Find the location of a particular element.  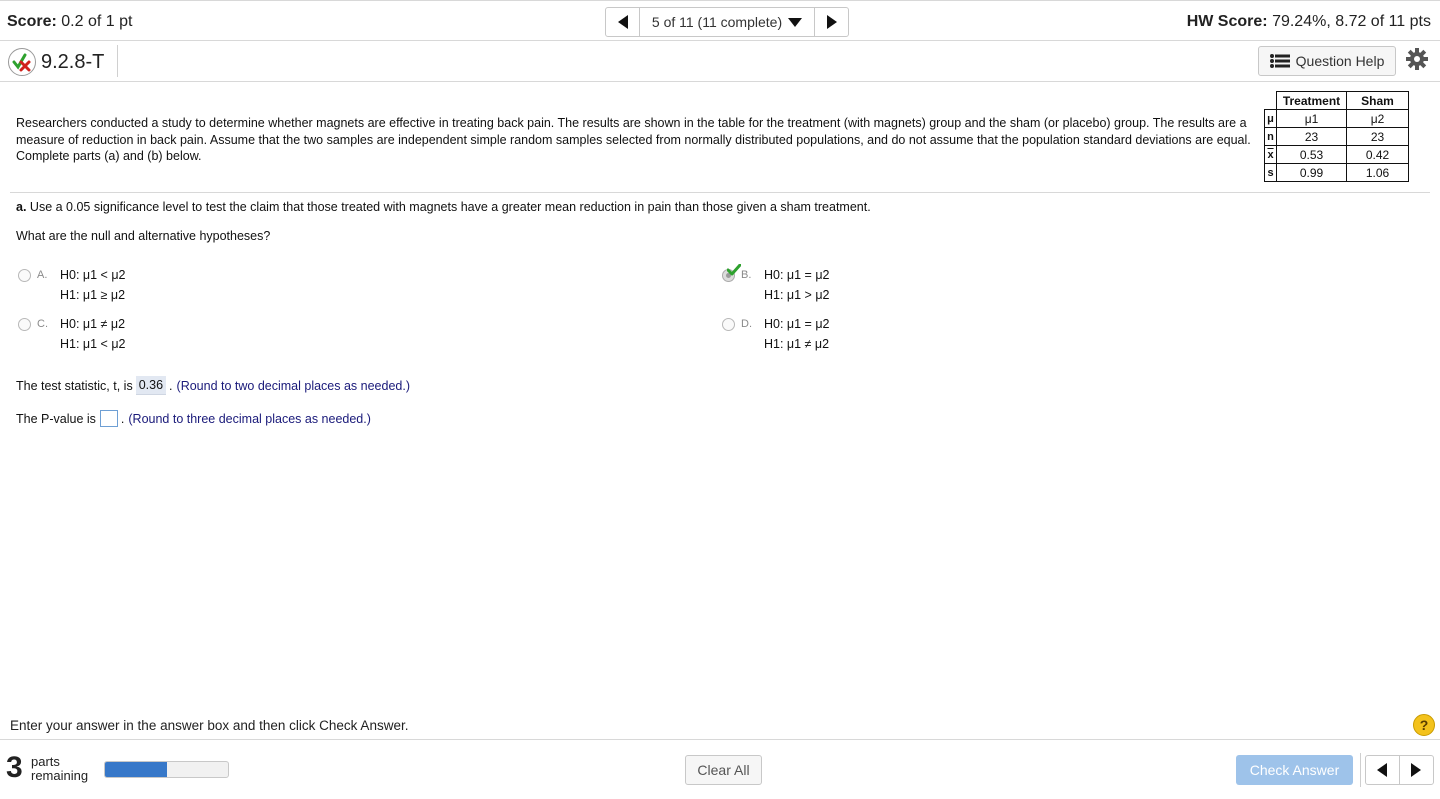

option-letter: B. is located at coordinates (746, 275).